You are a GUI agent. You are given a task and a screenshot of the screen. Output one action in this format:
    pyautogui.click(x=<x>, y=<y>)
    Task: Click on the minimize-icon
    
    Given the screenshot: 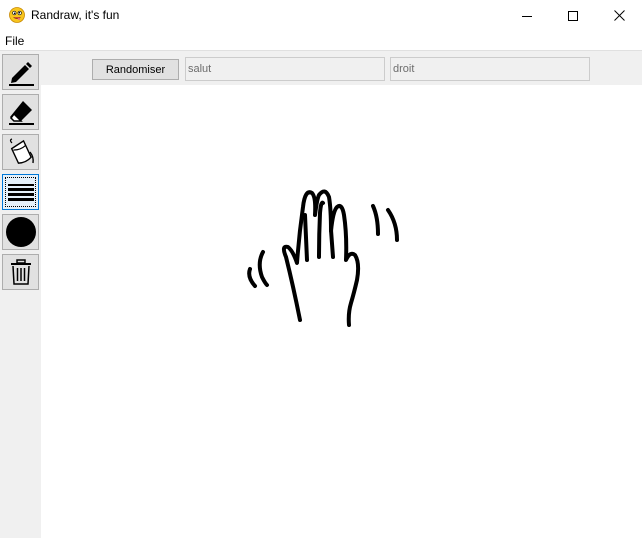 What is the action you would take?
    pyautogui.click(x=527, y=16)
    